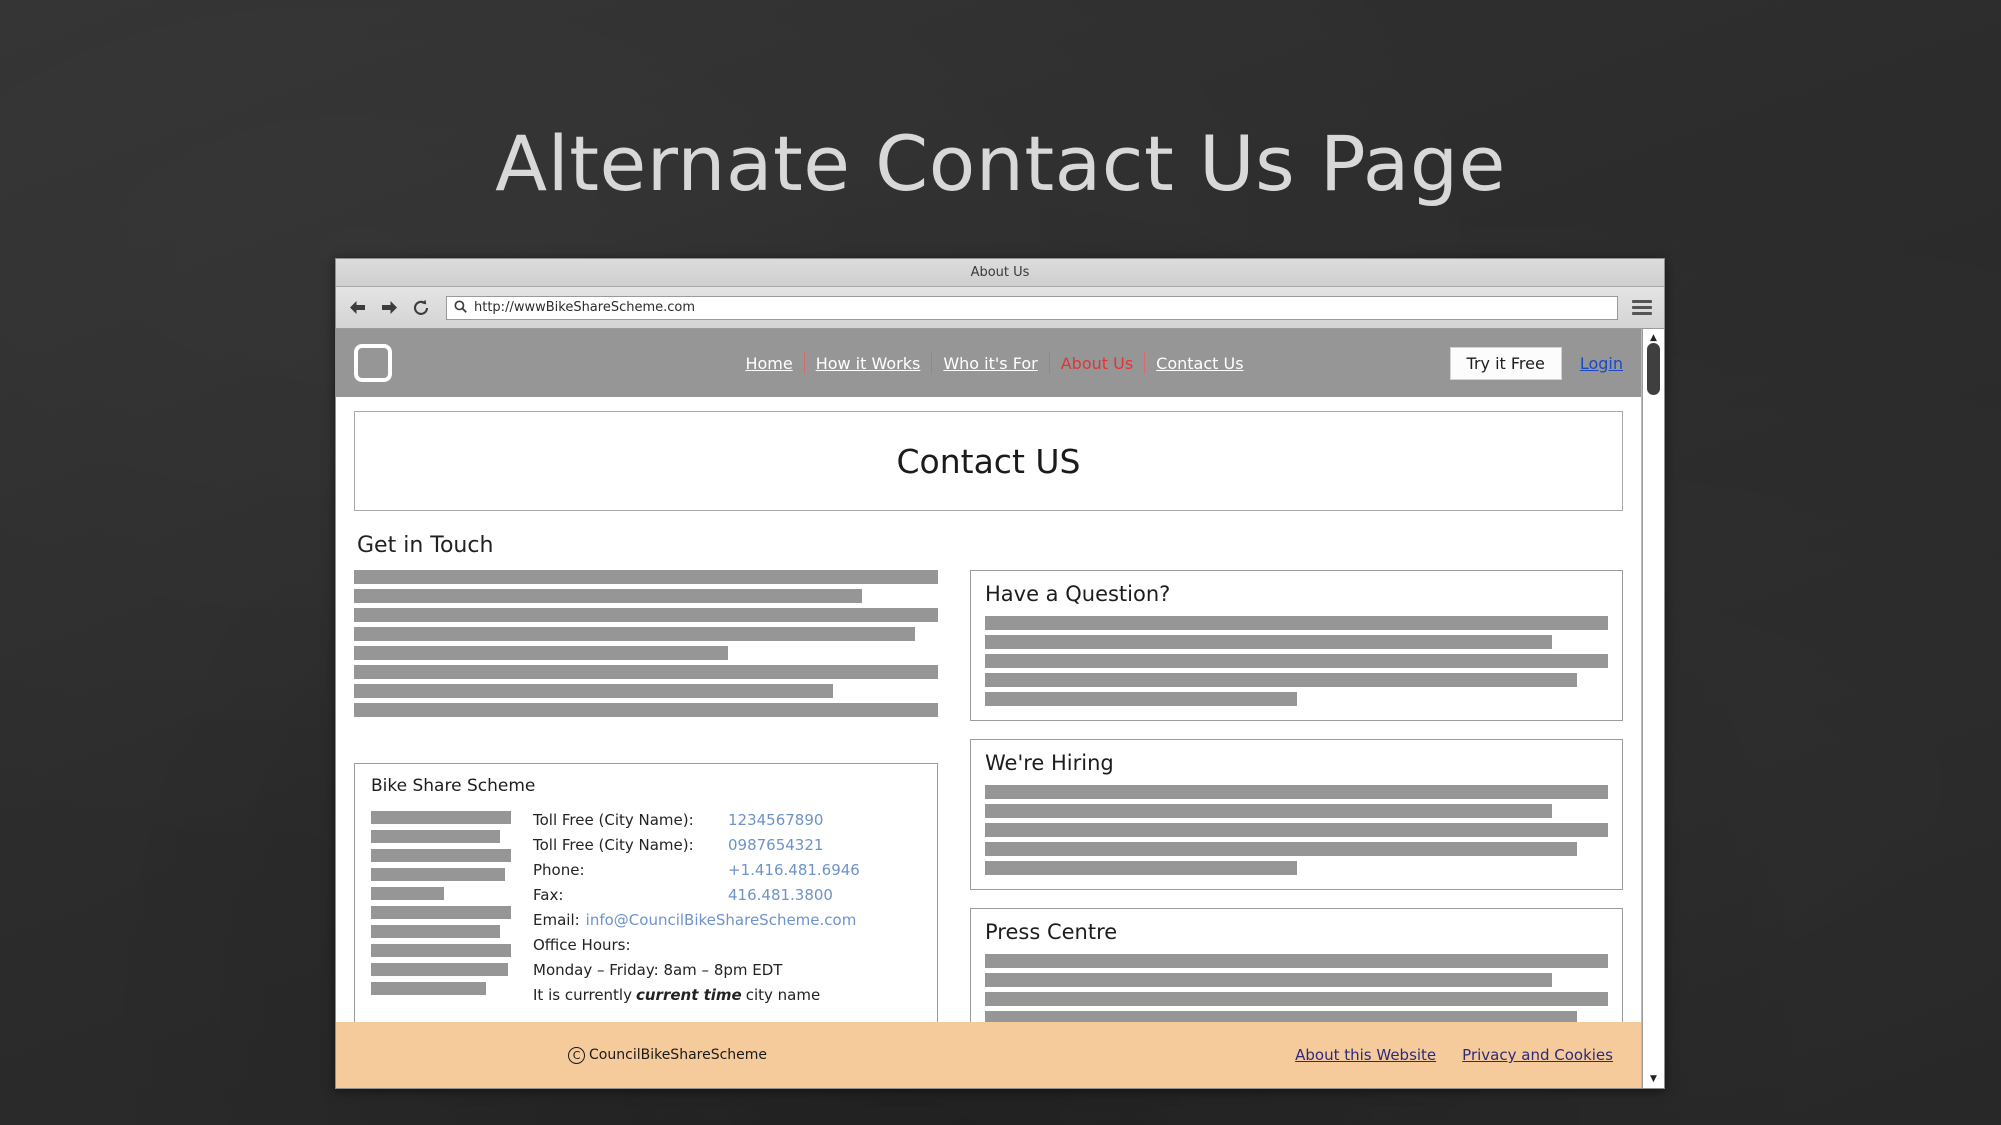  What do you see at coordinates (582, 995) in the screenshot?
I see `current-time-prefix: It is currently` at bounding box center [582, 995].